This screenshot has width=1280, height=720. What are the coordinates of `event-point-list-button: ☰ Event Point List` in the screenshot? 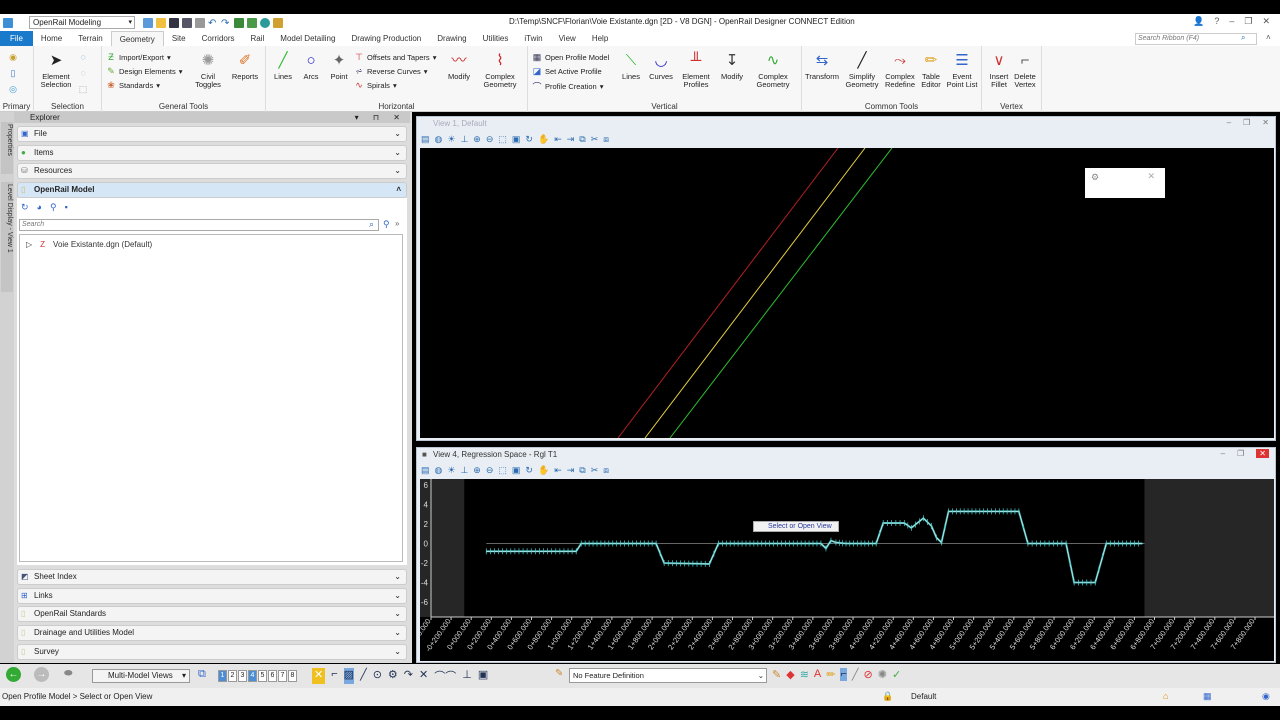 It's located at (962, 70).